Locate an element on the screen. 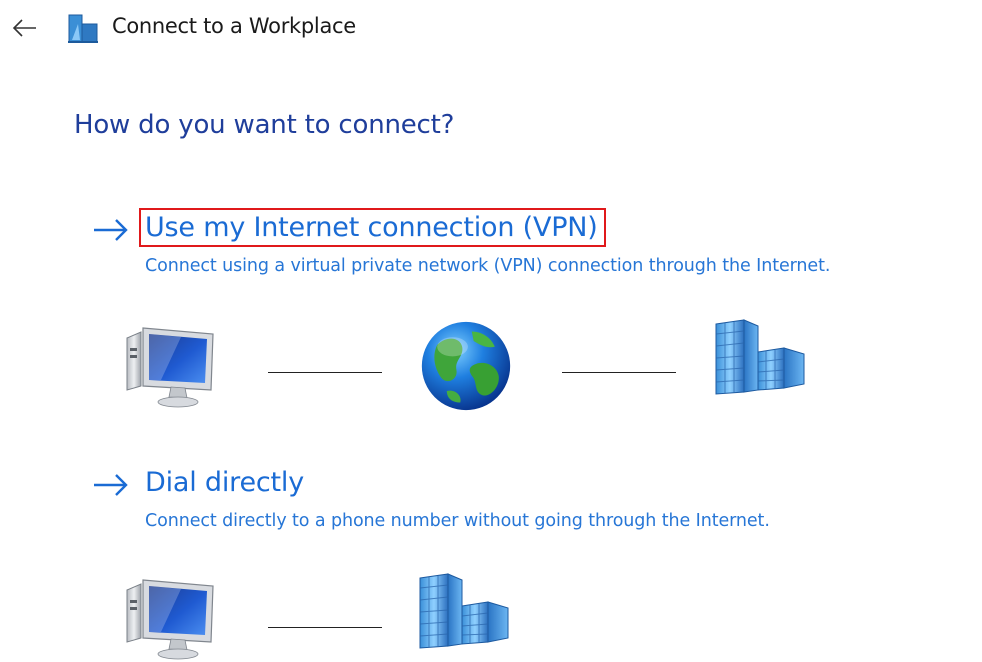 This screenshot has width=982, height=662. option-dial-label: Dial directly is located at coordinates (224, 482).